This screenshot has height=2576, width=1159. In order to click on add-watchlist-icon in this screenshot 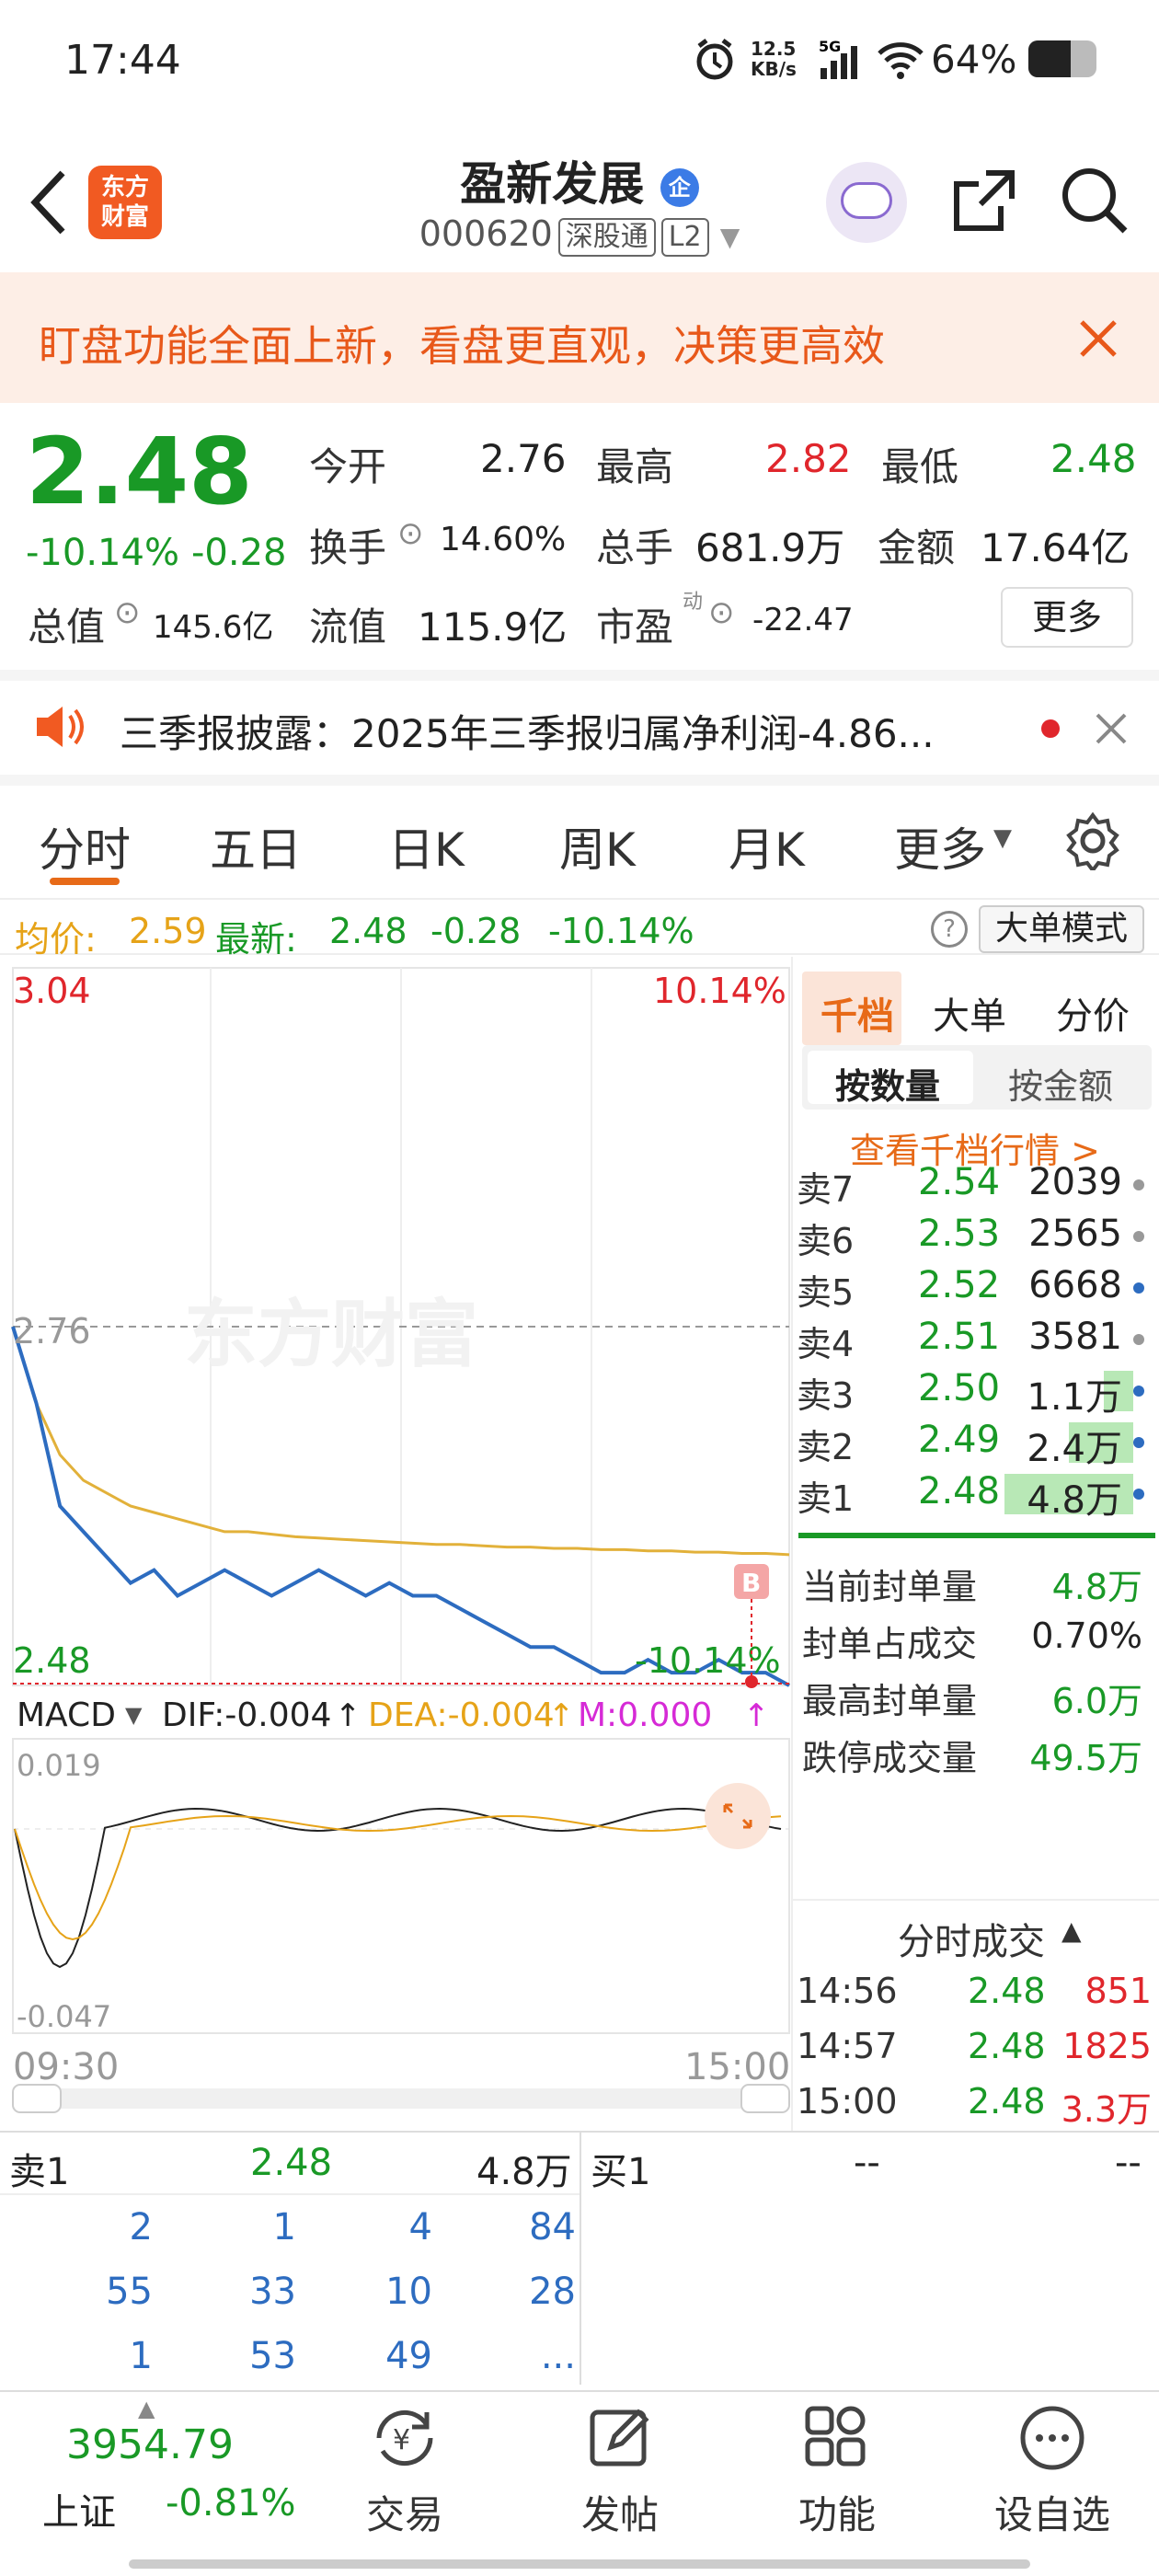, I will do `click(1052, 2438)`.